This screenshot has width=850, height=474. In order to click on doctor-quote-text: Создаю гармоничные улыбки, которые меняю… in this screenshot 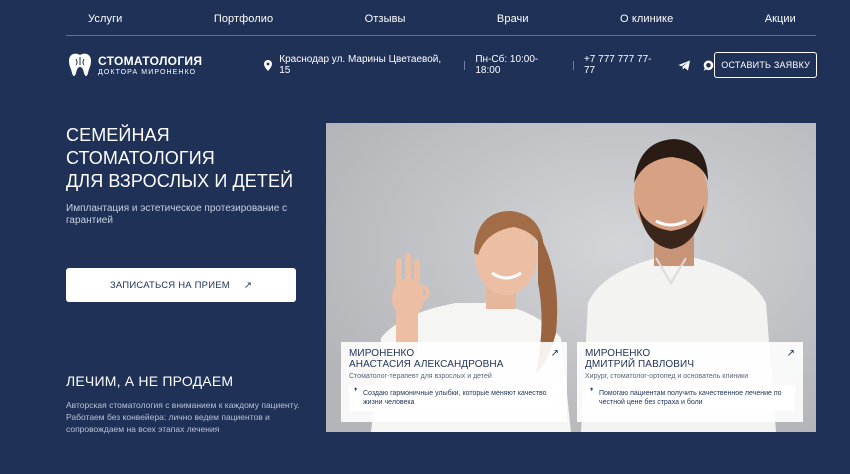, I will do `click(455, 398)`.